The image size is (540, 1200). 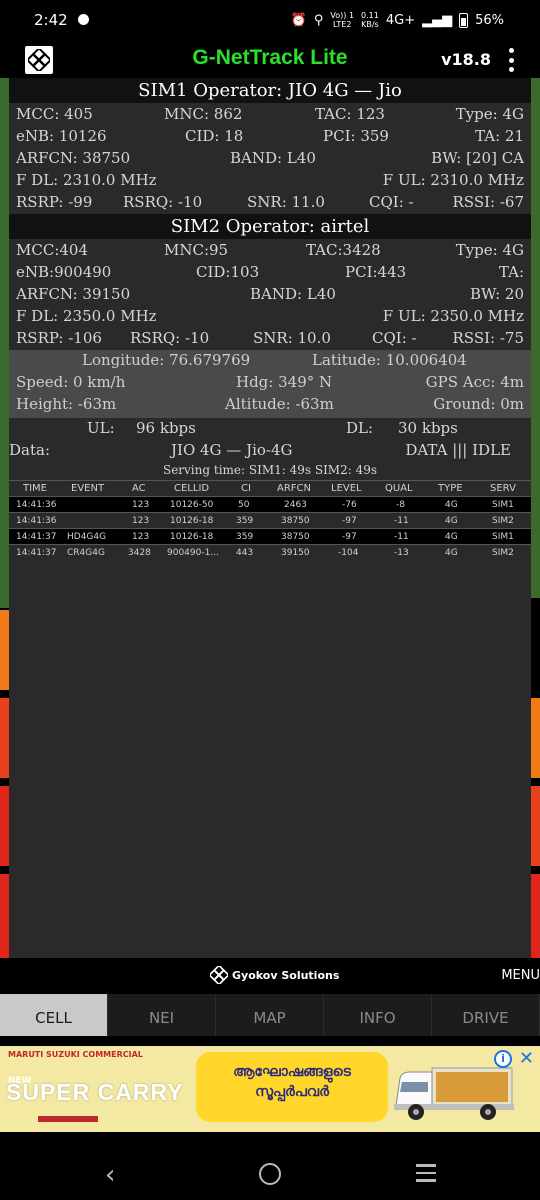 What do you see at coordinates (489, 20) in the screenshot?
I see `battery-percent: 56%` at bounding box center [489, 20].